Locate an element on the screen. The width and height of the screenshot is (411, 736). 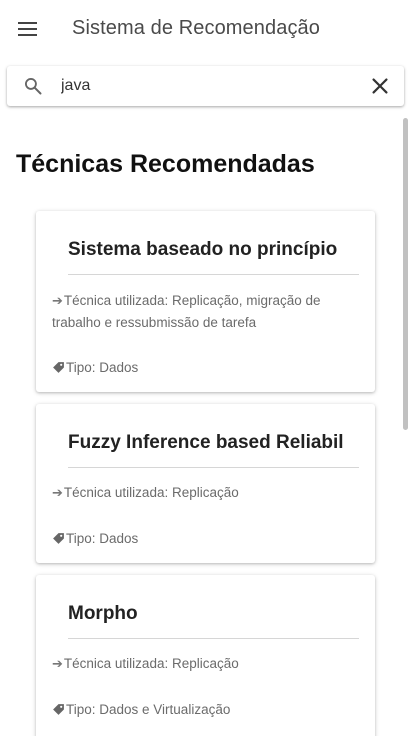
search-icon is located at coordinates (33, 86).